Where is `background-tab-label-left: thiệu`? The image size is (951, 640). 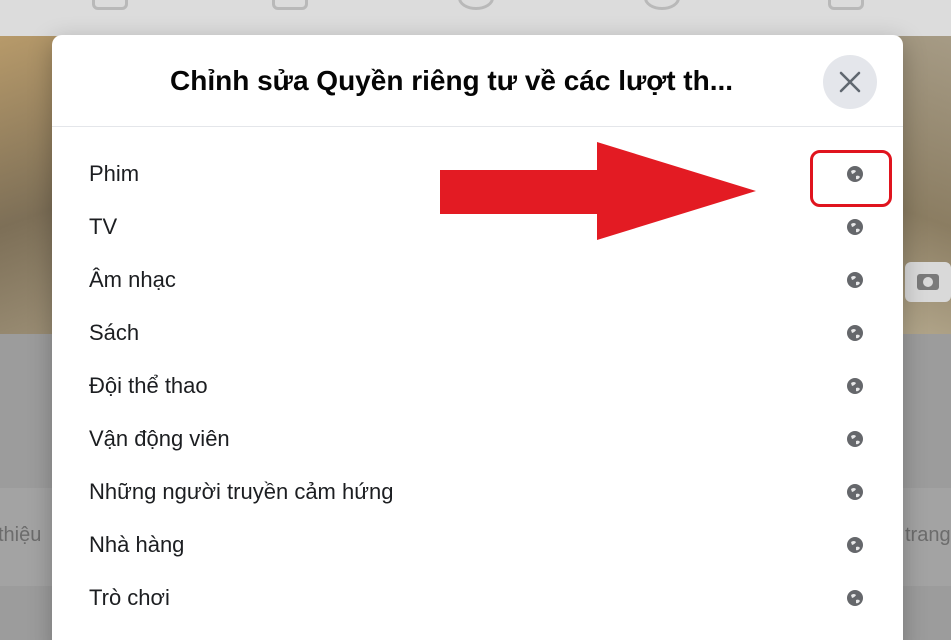
background-tab-label-left: thiệu is located at coordinates (21, 535).